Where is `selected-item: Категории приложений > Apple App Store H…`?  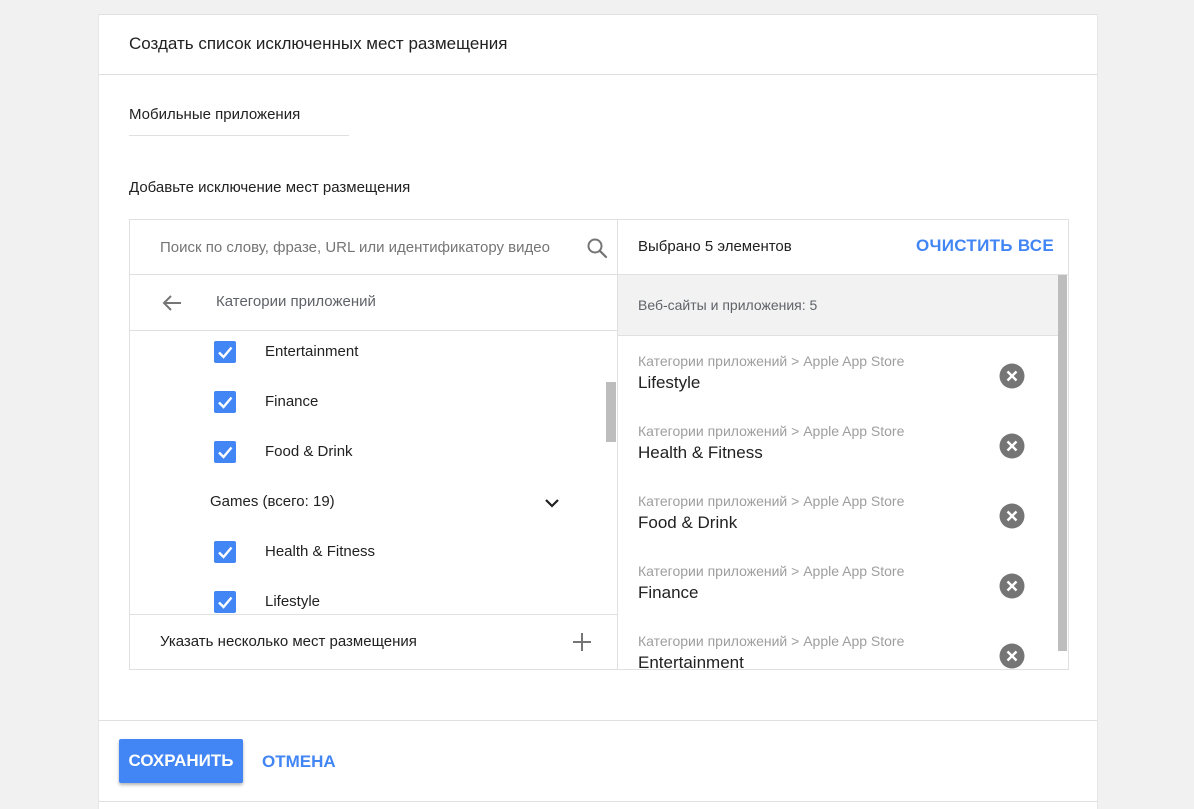 selected-item: Категории приложений > Apple App Store H… is located at coordinates (838, 458).